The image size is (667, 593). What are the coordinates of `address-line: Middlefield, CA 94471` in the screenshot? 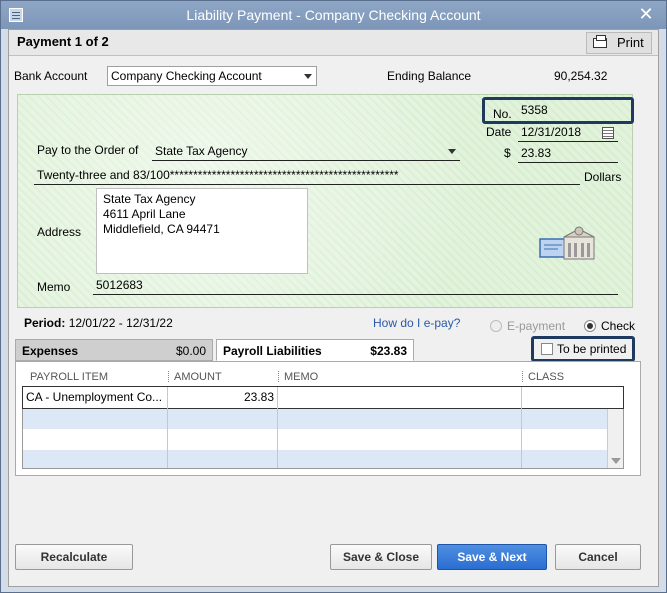 It's located at (161, 229).